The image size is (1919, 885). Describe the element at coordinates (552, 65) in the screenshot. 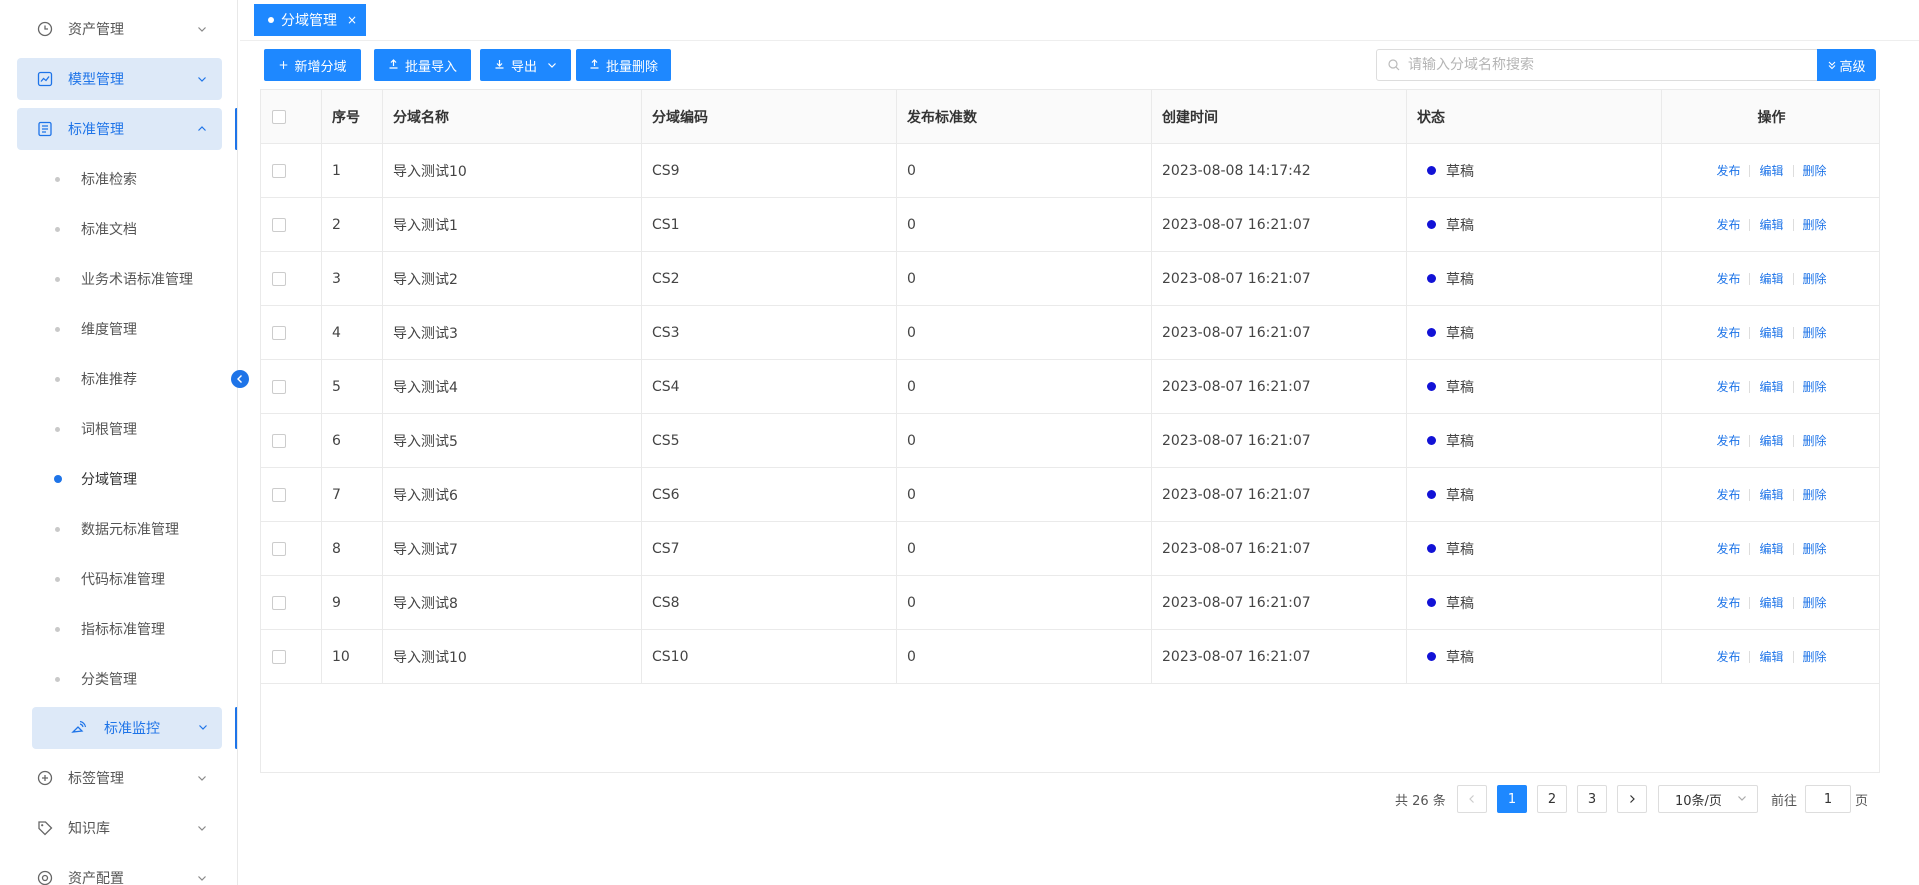

I see `chevron-down-icon` at that location.